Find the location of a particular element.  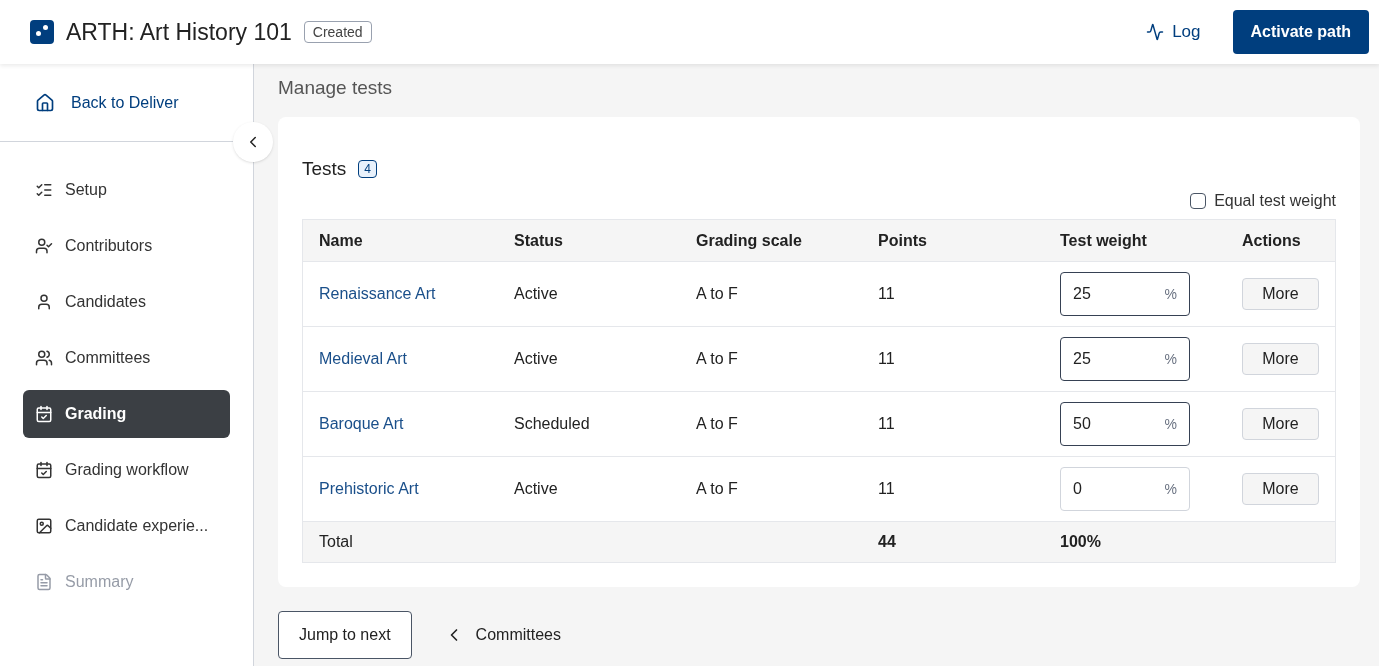

user-check-icon is located at coordinates (44, 246).